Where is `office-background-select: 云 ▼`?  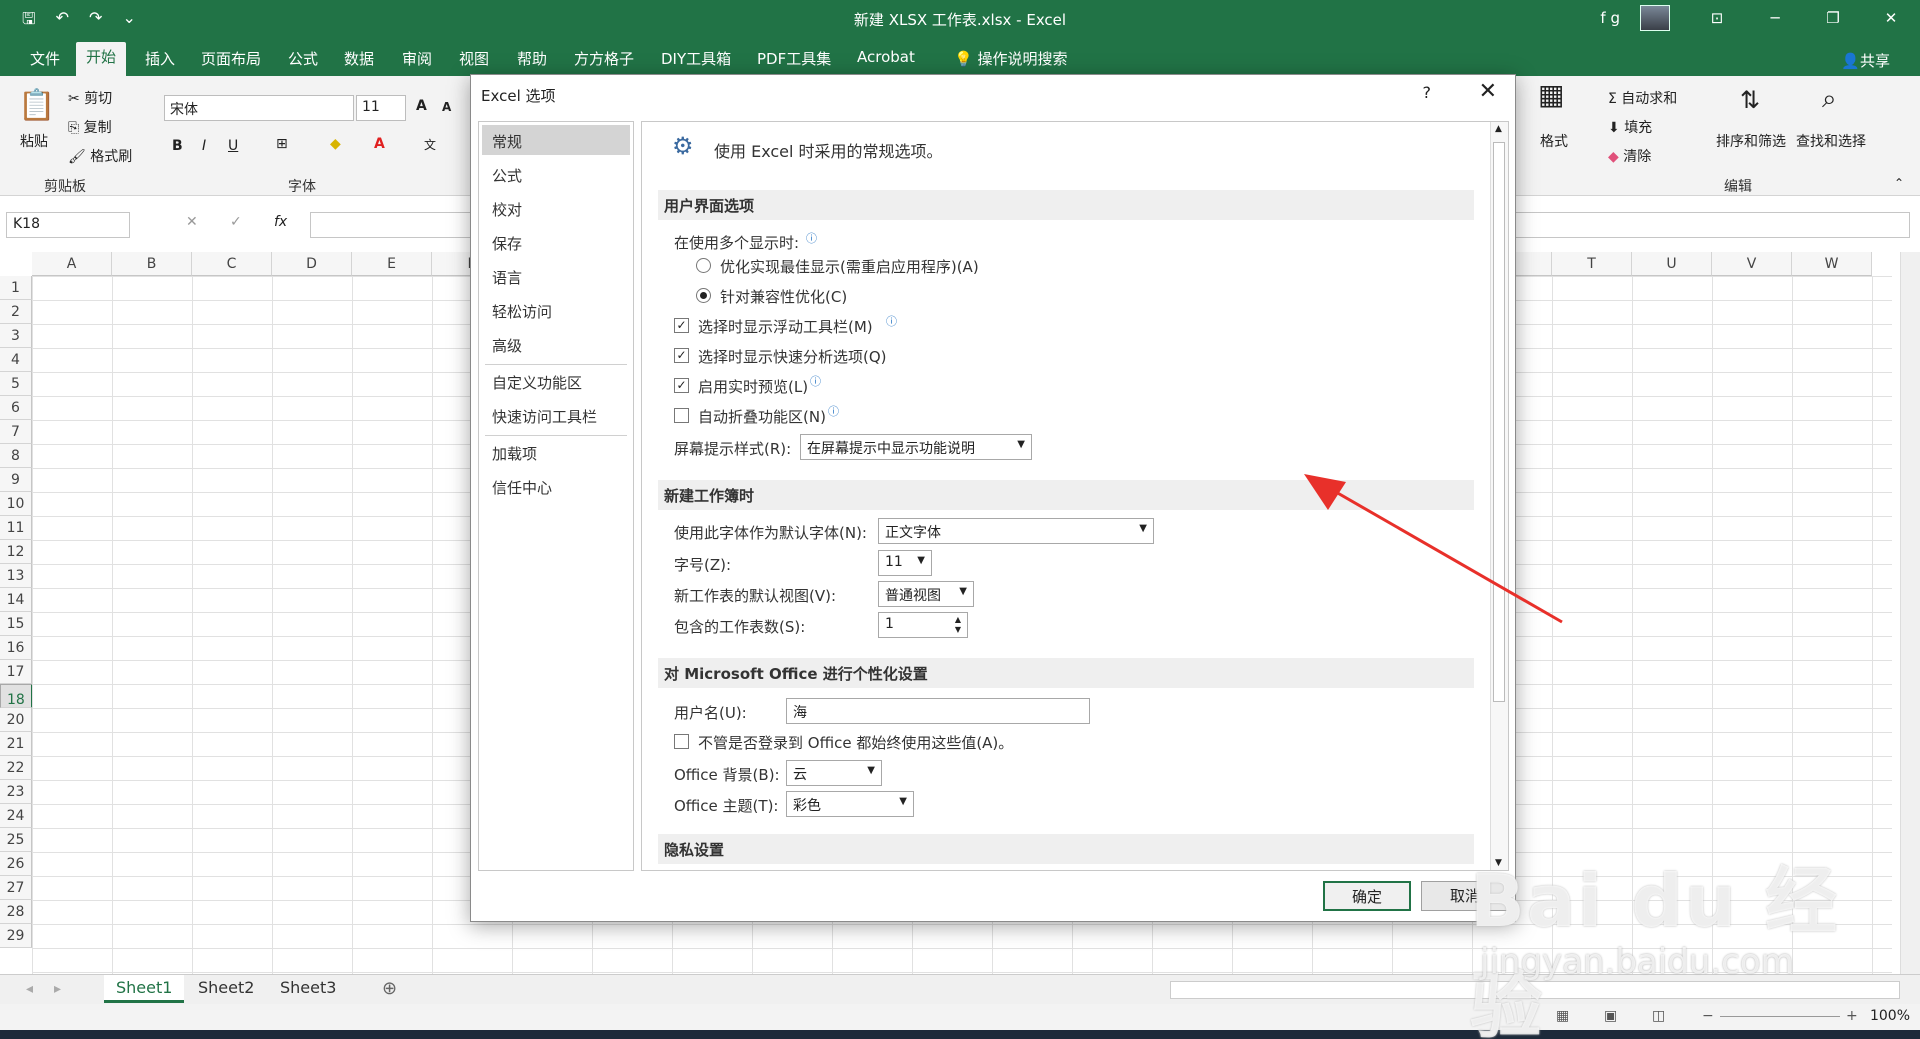 office-background-select: 云 ▼ is located at coordinates (834, 773).